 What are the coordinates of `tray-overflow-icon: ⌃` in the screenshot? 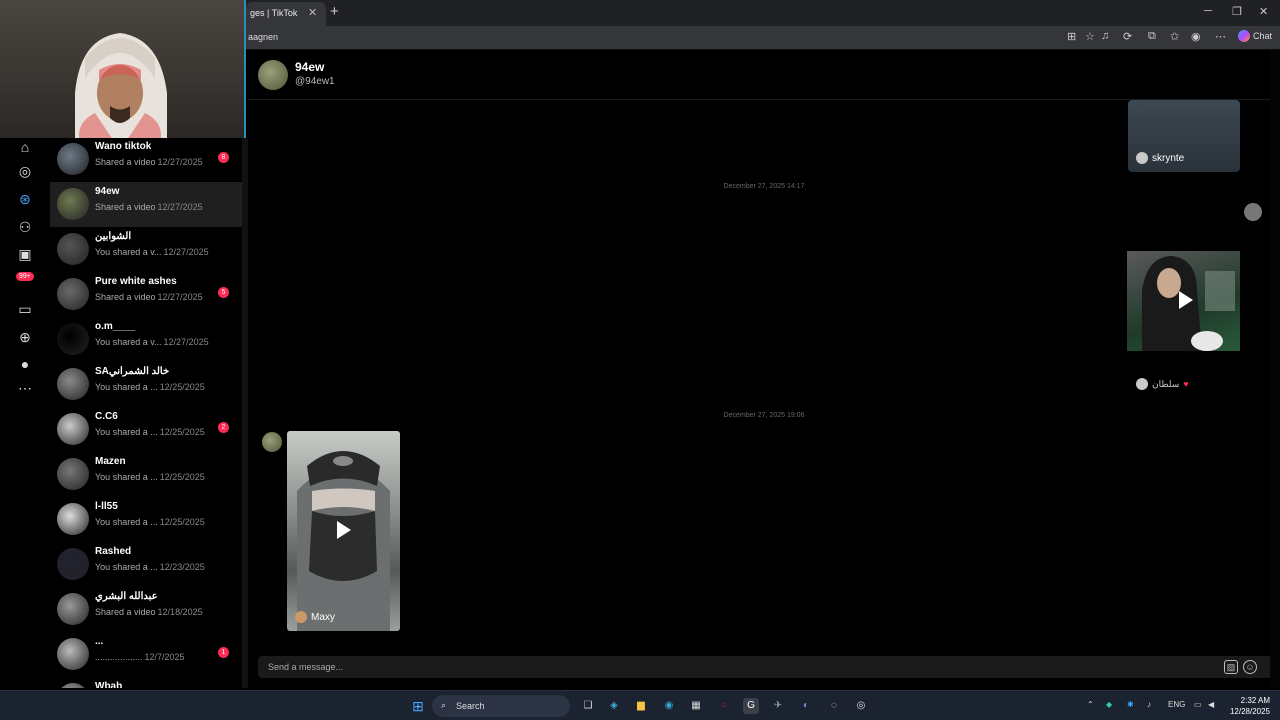 It's located at (1090, 704).